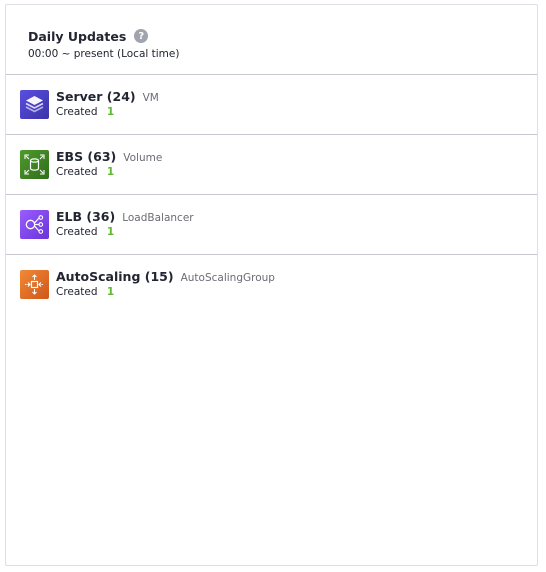 Image resolution: width=546 pixels, height=572 pixels. What do you see at coordinates (271, 225) in the screenshot?
I see `resource-row-elb: ELB (36) LoadBalancer Created 1` at bounding box center [271, 225].